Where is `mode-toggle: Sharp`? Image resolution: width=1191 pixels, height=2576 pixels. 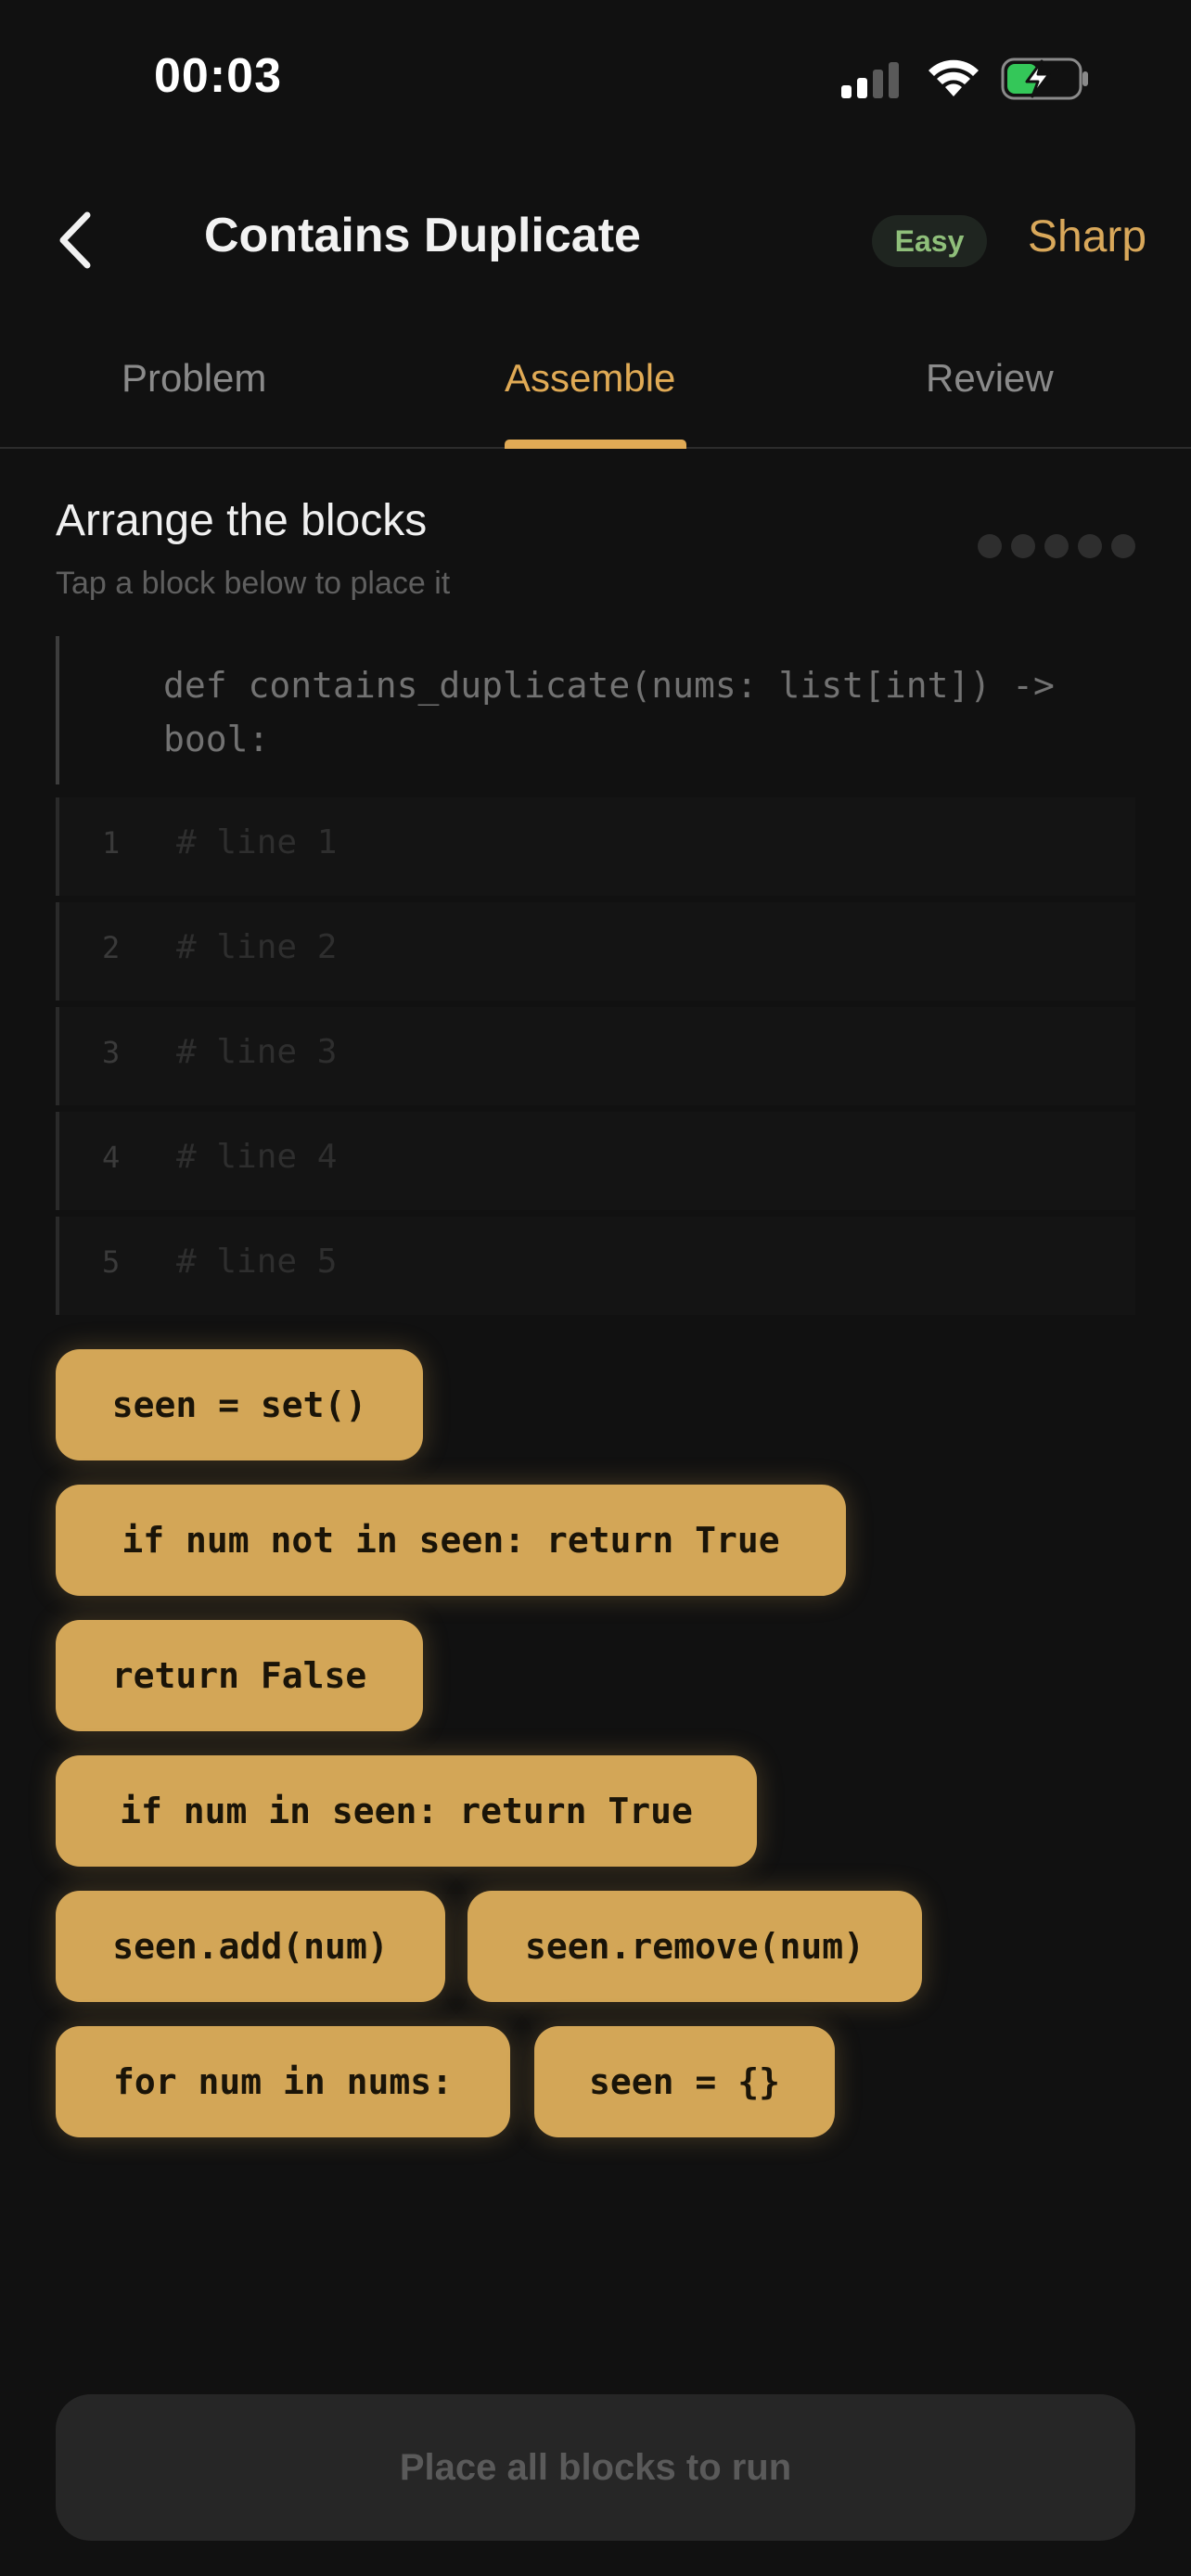
mode-toggle: Sharp is located at coordinates (1087, 237).